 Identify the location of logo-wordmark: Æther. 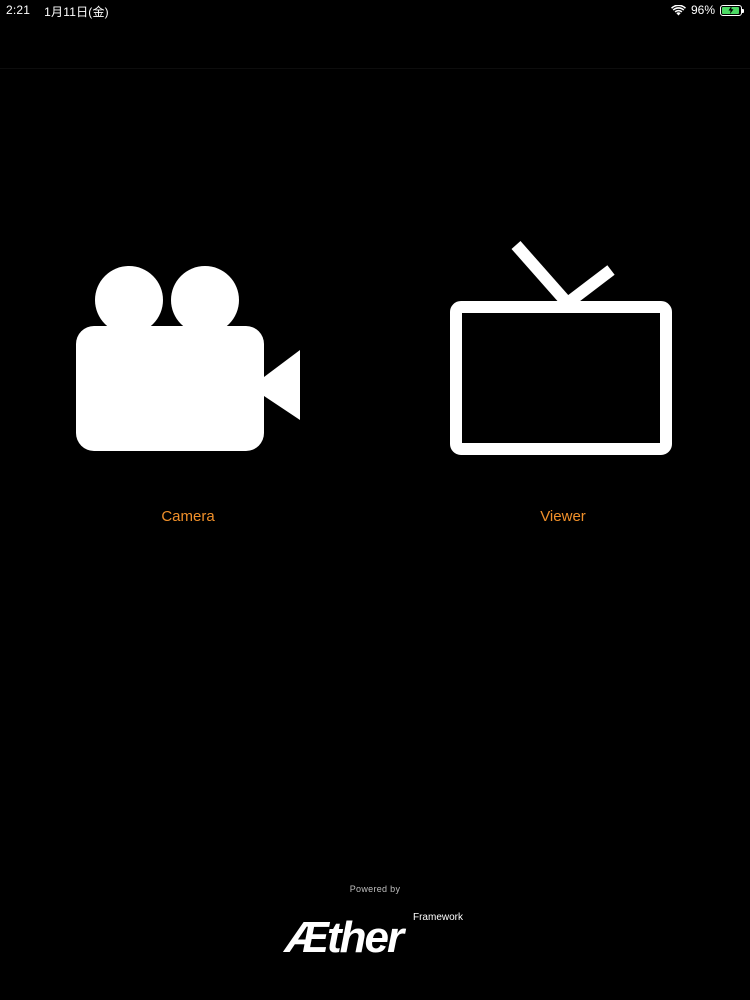
(344, 937).